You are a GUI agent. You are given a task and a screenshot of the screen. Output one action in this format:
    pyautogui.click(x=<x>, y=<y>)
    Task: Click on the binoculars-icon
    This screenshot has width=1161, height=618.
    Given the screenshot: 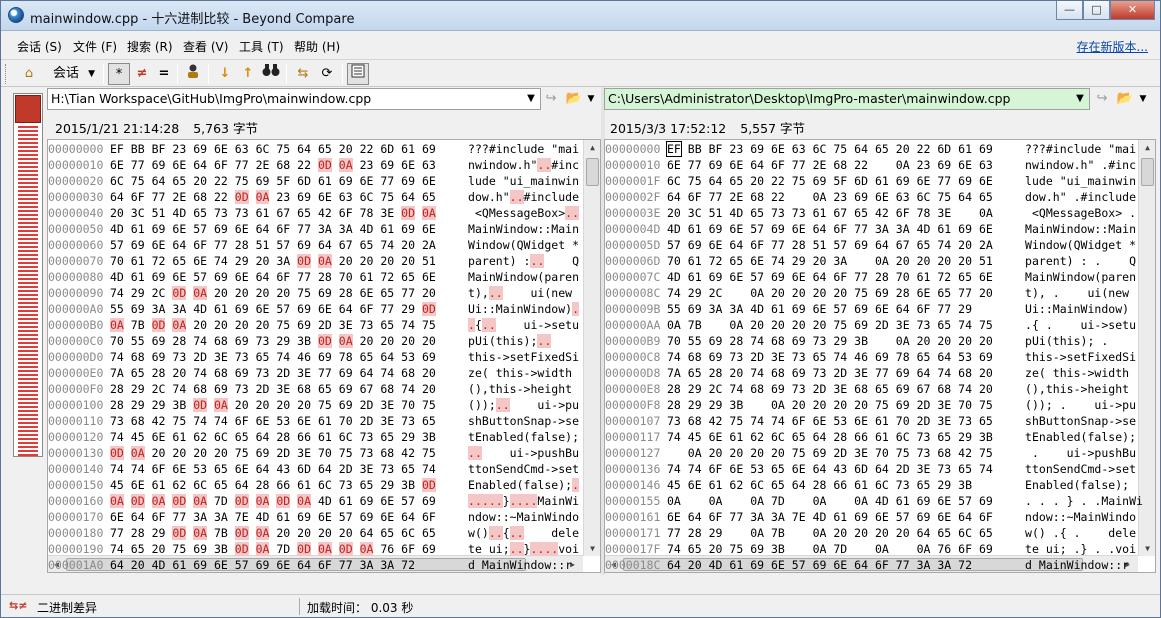 What is the action you would take?
    pyautogui.click(x=271, y=74)
    